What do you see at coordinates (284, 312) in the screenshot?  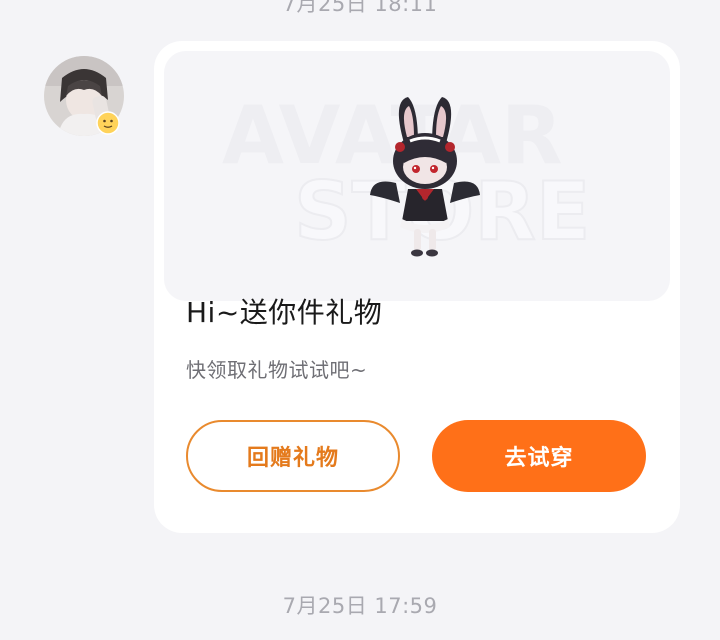 I see `gift-title: Hi~送你件礼物` at bounding box center [284, 312].